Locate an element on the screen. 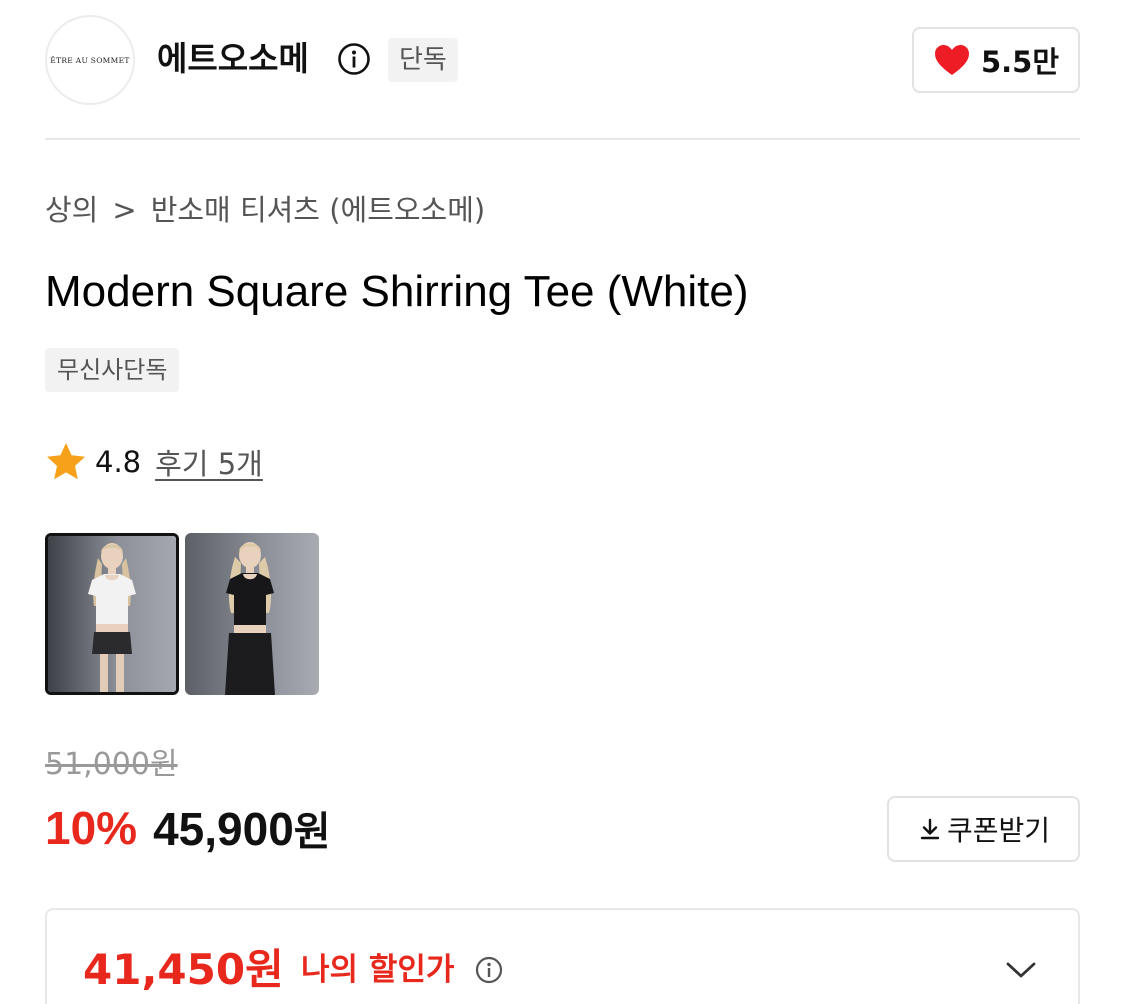 This screenshot has height=1004, width=1125. chevron-right-icon: > is located at coordinates (124, 210).